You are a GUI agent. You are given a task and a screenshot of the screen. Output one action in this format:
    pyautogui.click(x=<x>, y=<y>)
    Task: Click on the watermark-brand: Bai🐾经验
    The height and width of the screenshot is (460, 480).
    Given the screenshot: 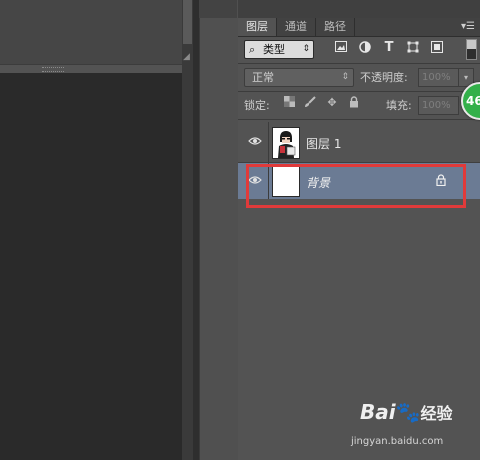 What is the action you would take?
    pyautogui.click(x=406, y=412)
    